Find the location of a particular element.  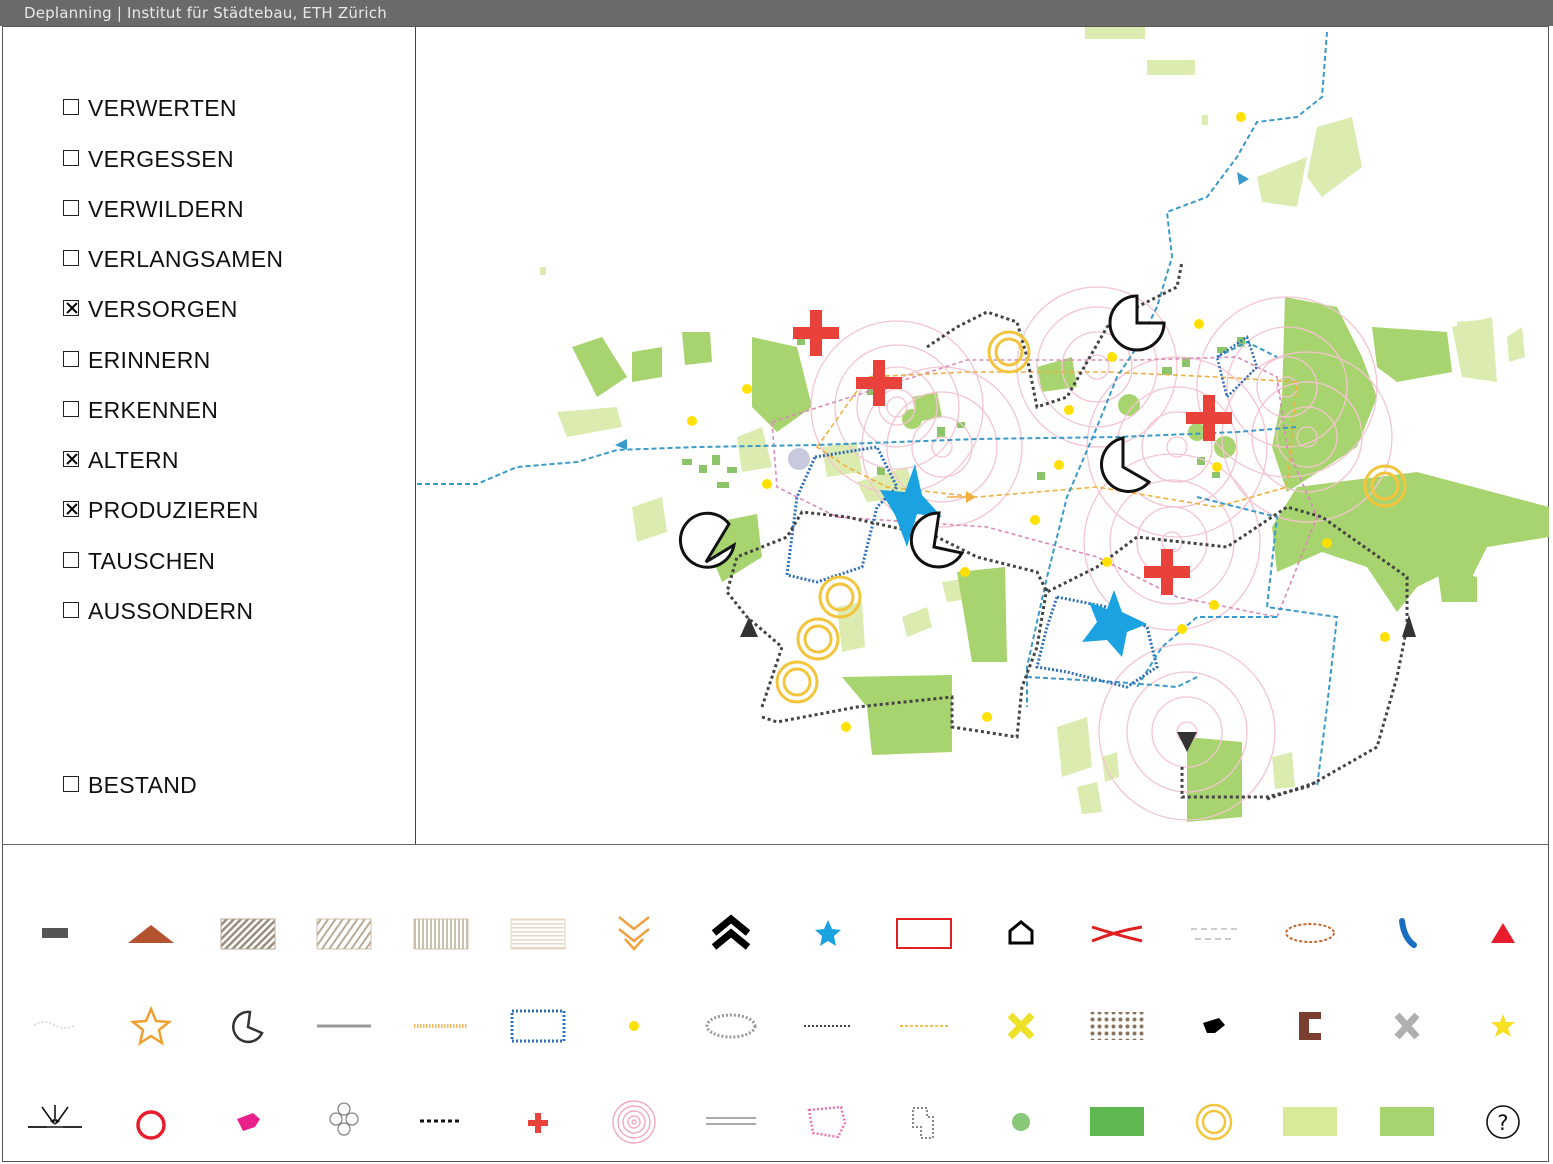

blue-dotted-rectangle-symbol is located at coordinates (538, 1025).